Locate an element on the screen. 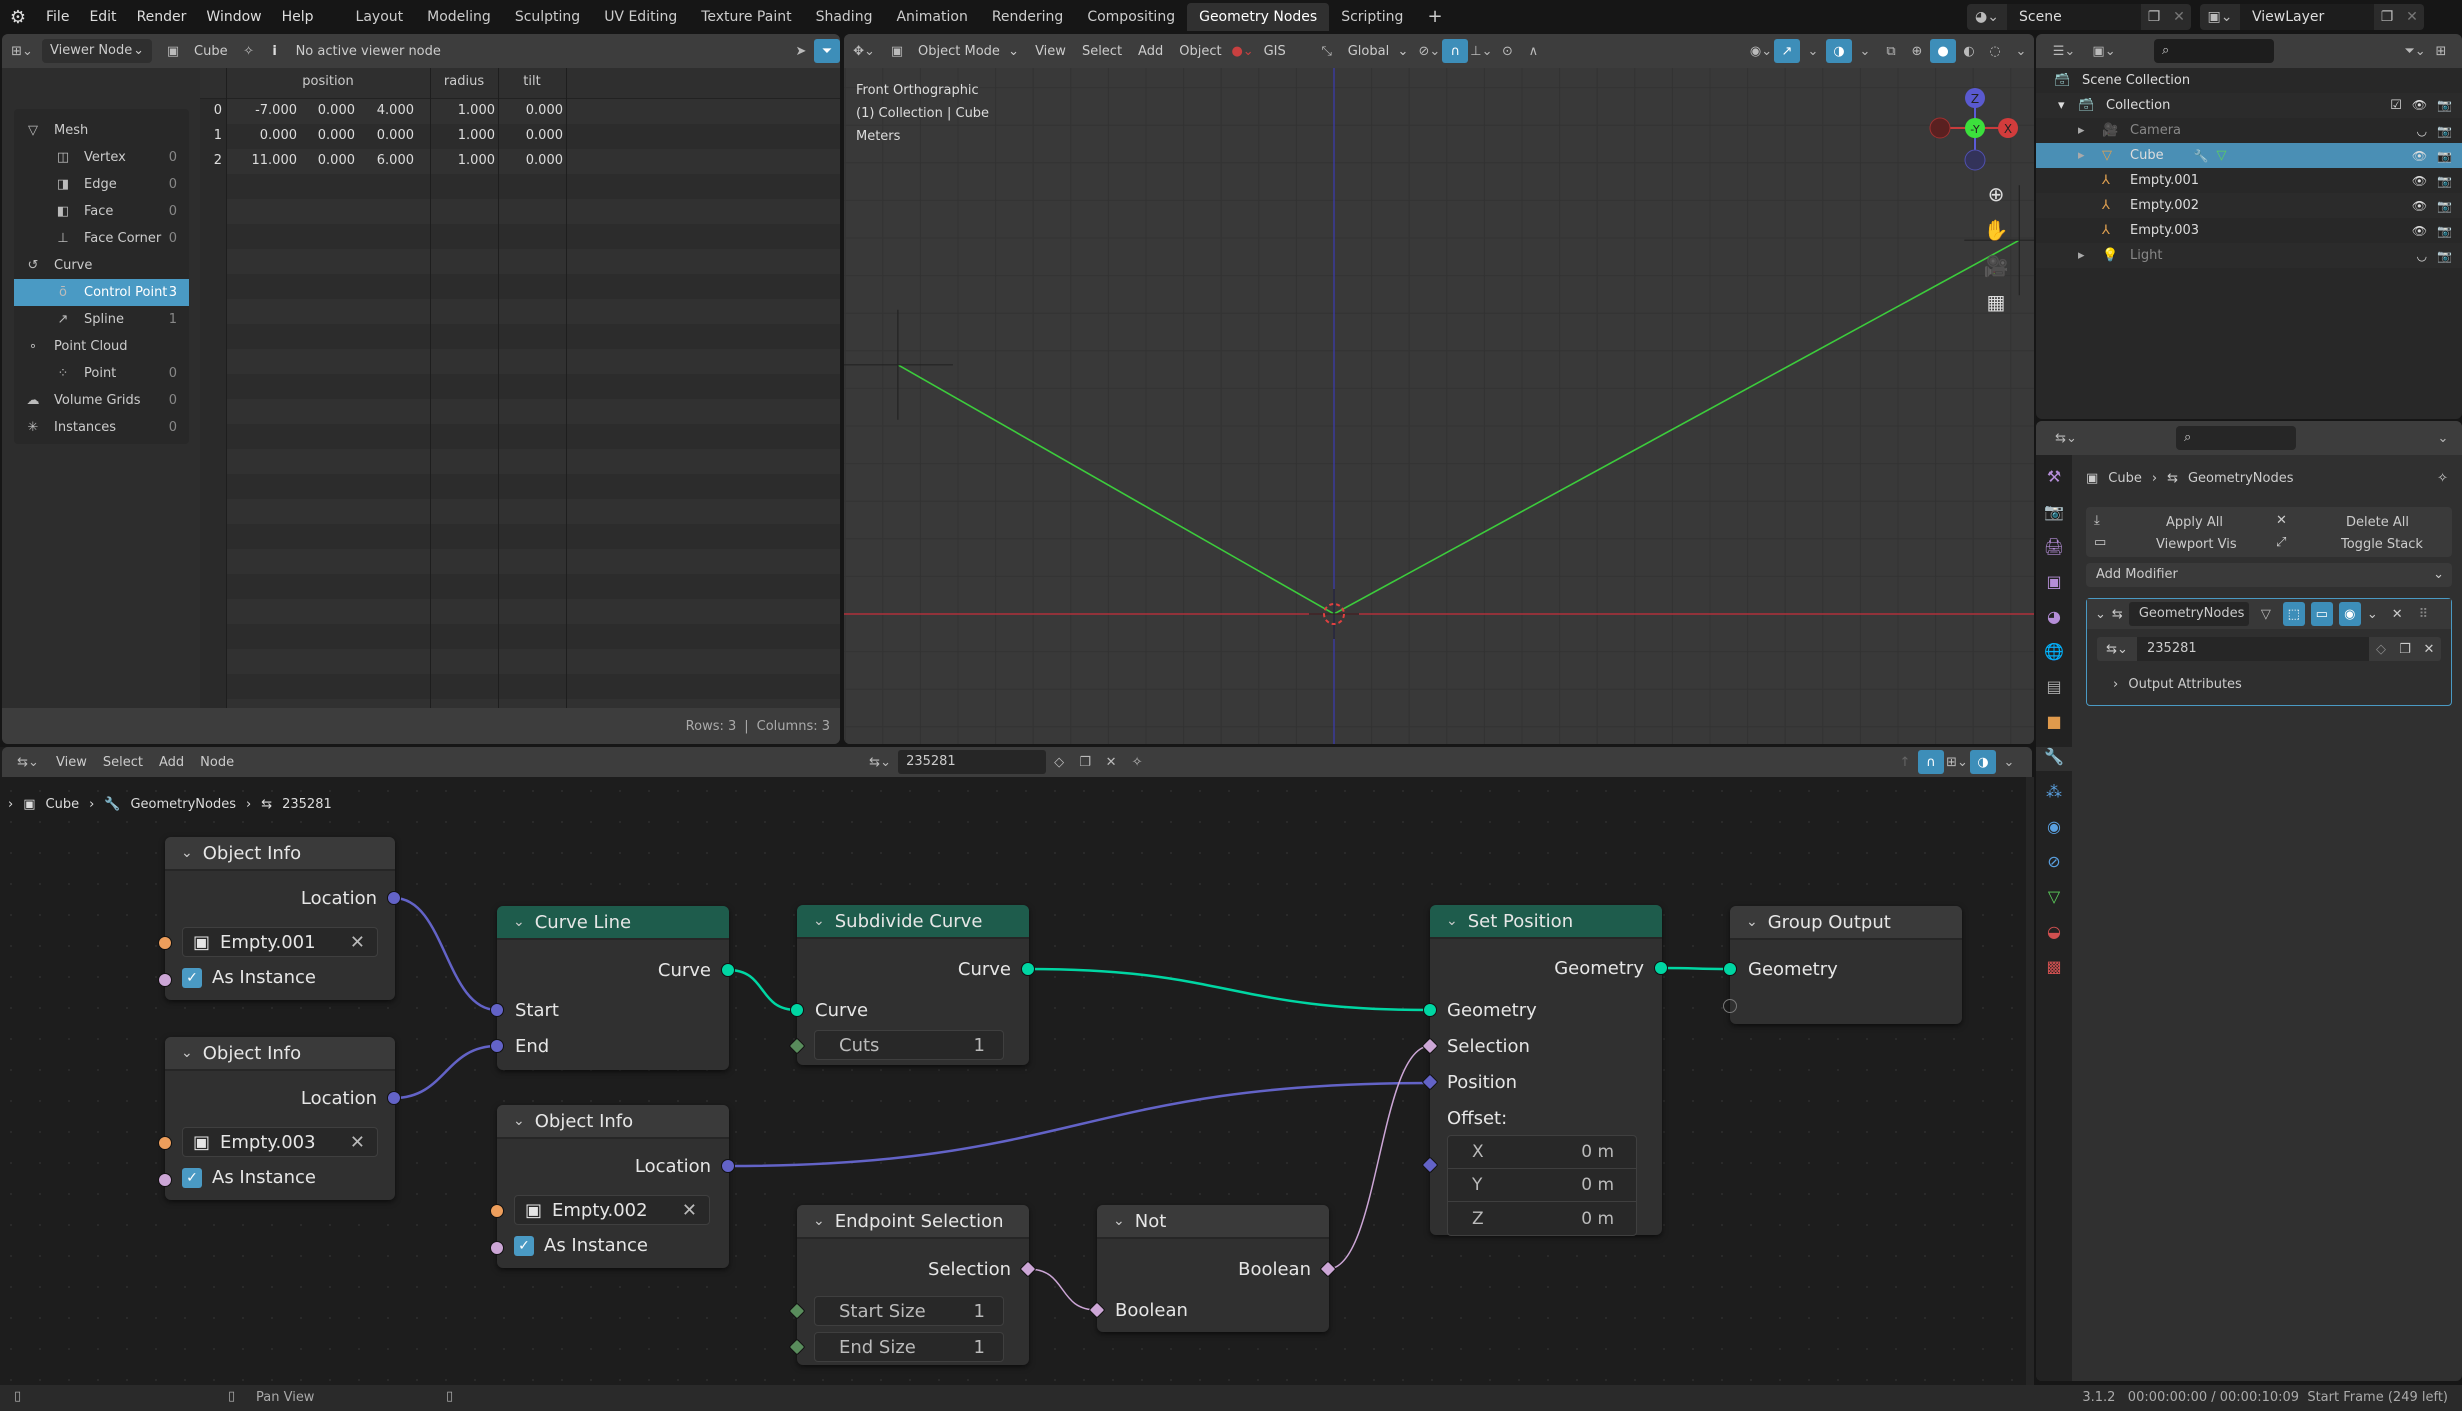  modifier-dropdown: ⌄ is located at coordinates (2372, 614).